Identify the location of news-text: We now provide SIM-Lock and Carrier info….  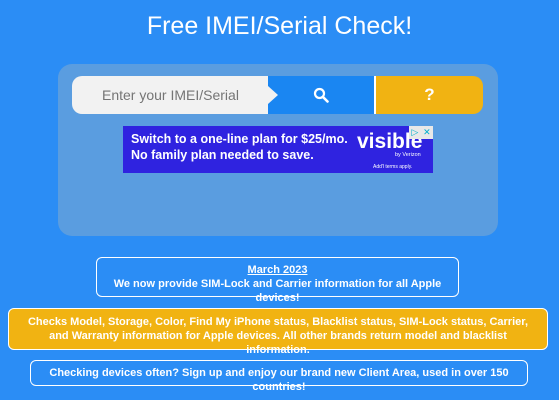
(277, 291).